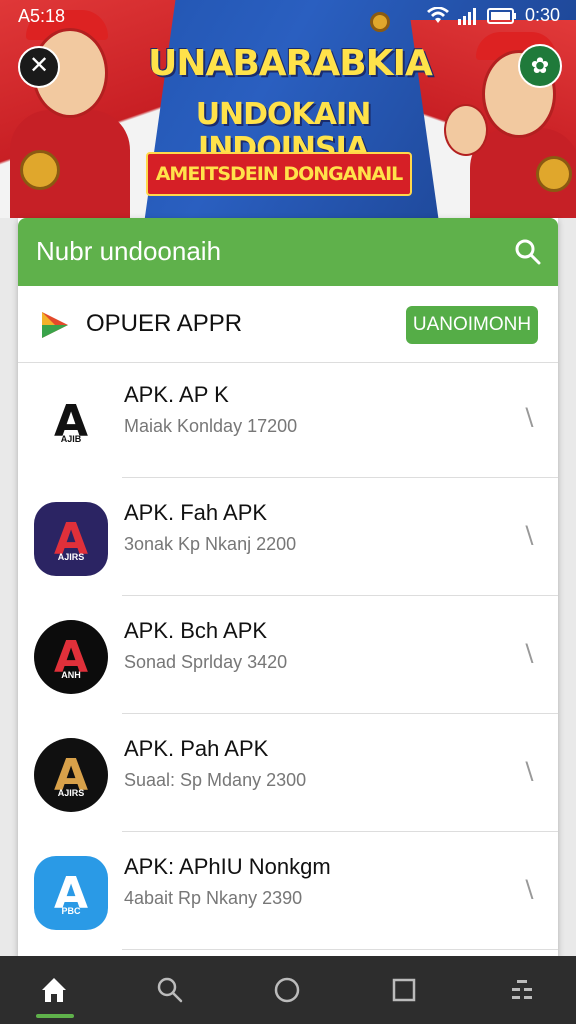 Image resolution: width=576 pixels, height=1024 pixels. What do you see at coordinates (206, 662) in the screenshot?
I see `app-meta: Sonad Sprlday 3420` at bounding box center [206, 662].